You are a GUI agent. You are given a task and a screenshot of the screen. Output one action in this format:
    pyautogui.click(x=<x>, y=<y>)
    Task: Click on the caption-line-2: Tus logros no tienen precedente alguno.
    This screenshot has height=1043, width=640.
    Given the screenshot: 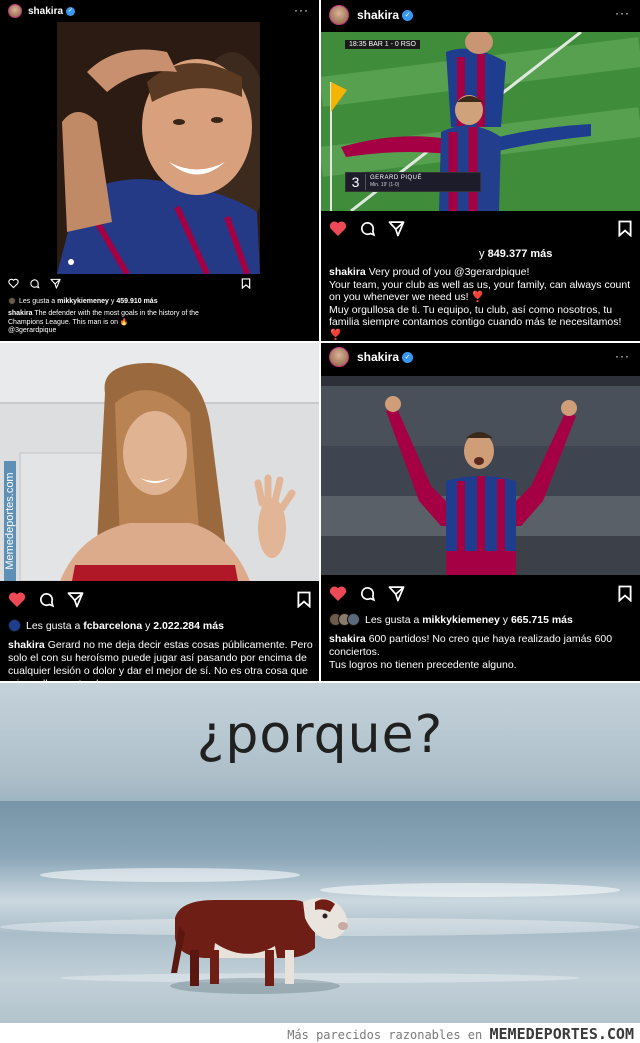 What is the action you would take?
    pyautogui.click(x=423, y=665)
    